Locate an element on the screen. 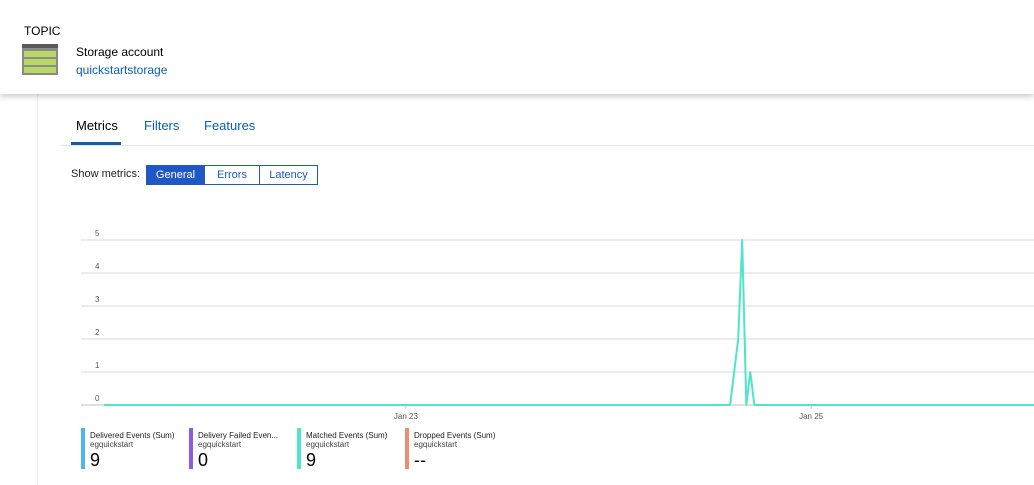  resource-name-link: quickstartstorage is located at coordinates (121, 70).